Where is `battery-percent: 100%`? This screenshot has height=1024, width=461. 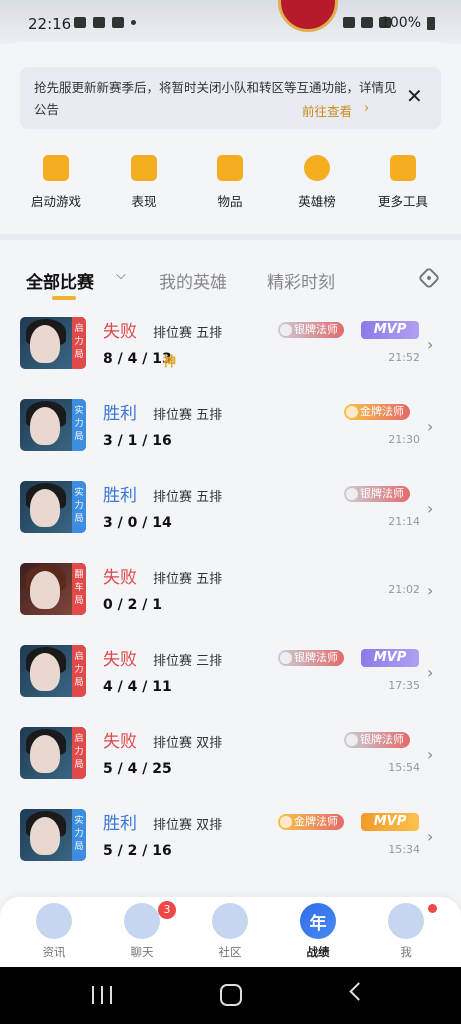 battery-percent: 100% is located at coordinates (400, 23).